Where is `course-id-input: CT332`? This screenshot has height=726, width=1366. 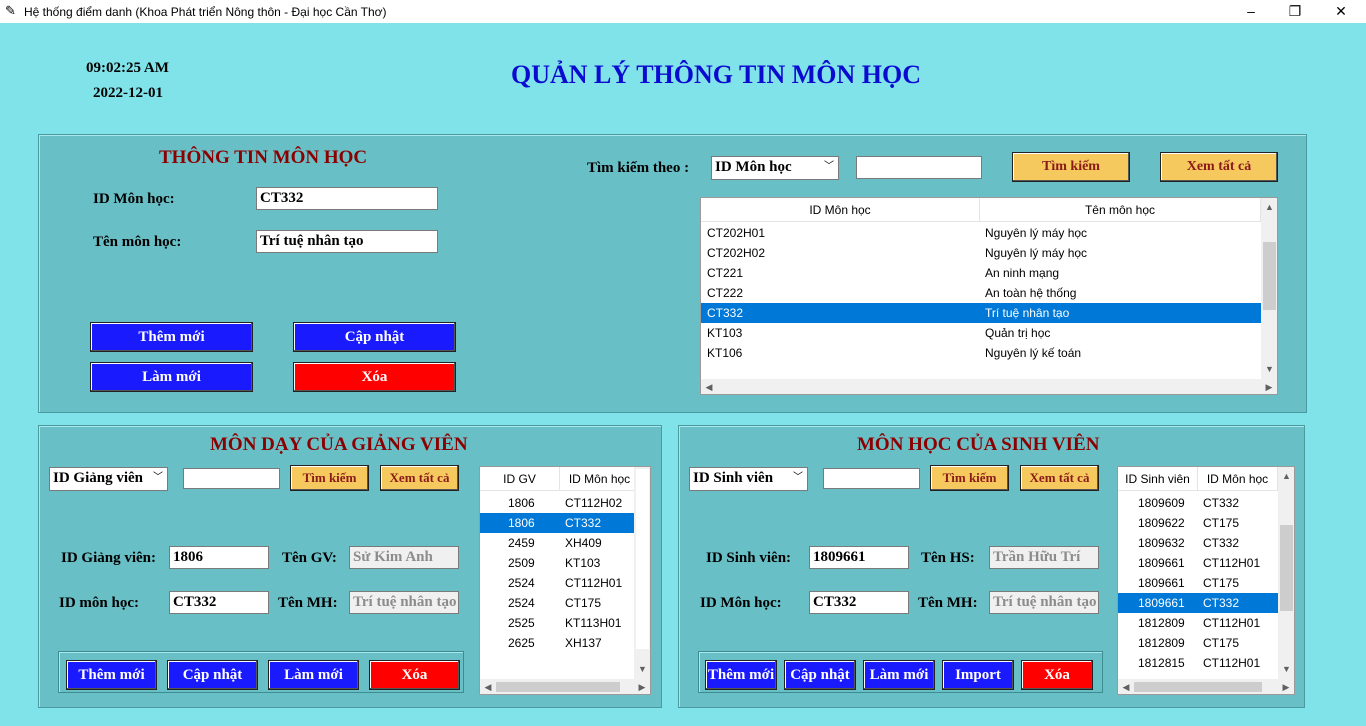
course-id-input: CT332 is located at coordinates (347, 198).